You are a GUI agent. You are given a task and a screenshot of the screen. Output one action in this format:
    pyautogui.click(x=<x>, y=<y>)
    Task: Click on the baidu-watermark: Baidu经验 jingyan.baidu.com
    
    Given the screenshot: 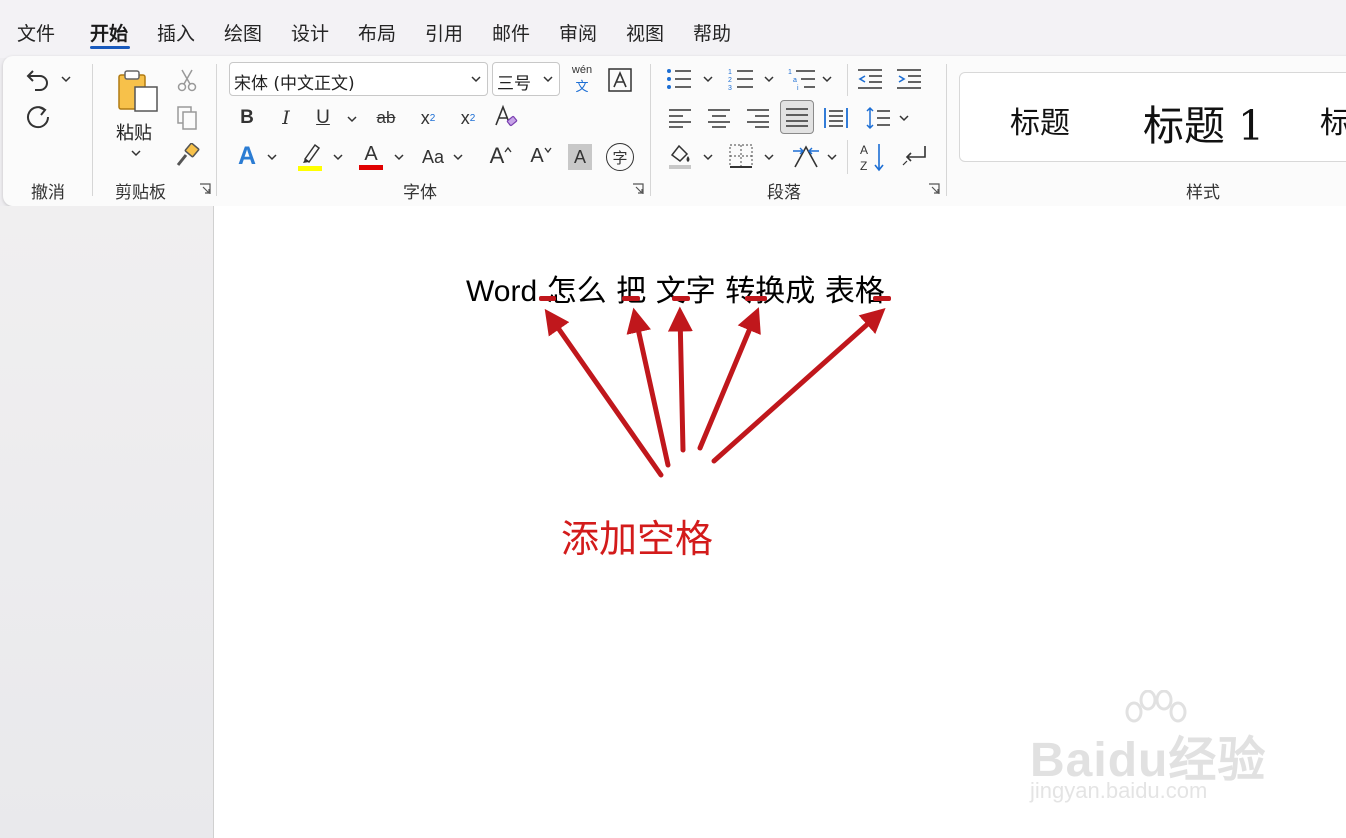 What is the action you would take?
    pyautogui.click(x=1155, y=750)
    